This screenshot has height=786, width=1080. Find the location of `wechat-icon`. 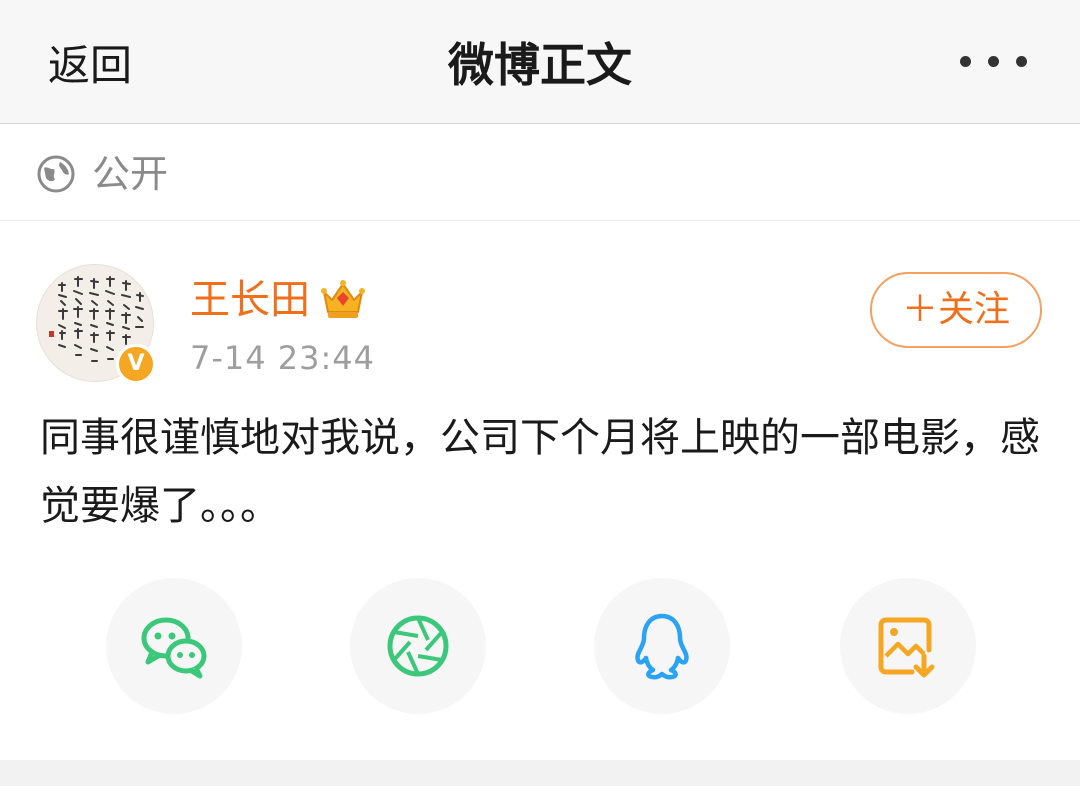

wechat-icon is located at coordinates (174, 648).